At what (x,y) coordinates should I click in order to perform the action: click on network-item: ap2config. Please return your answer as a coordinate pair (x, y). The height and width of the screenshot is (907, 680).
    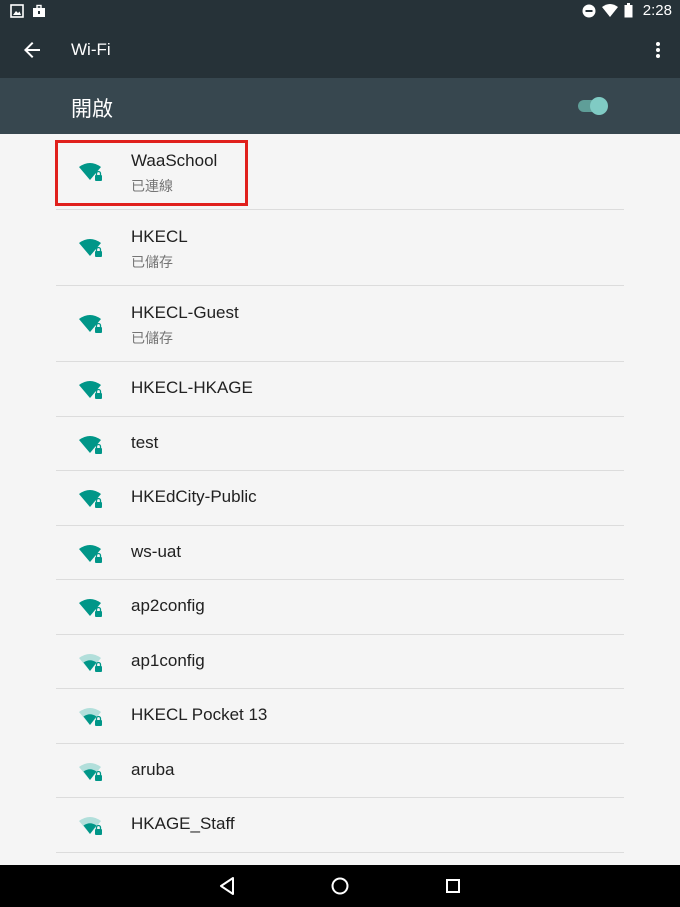
    Looking at the image, I should click on (340, 607).